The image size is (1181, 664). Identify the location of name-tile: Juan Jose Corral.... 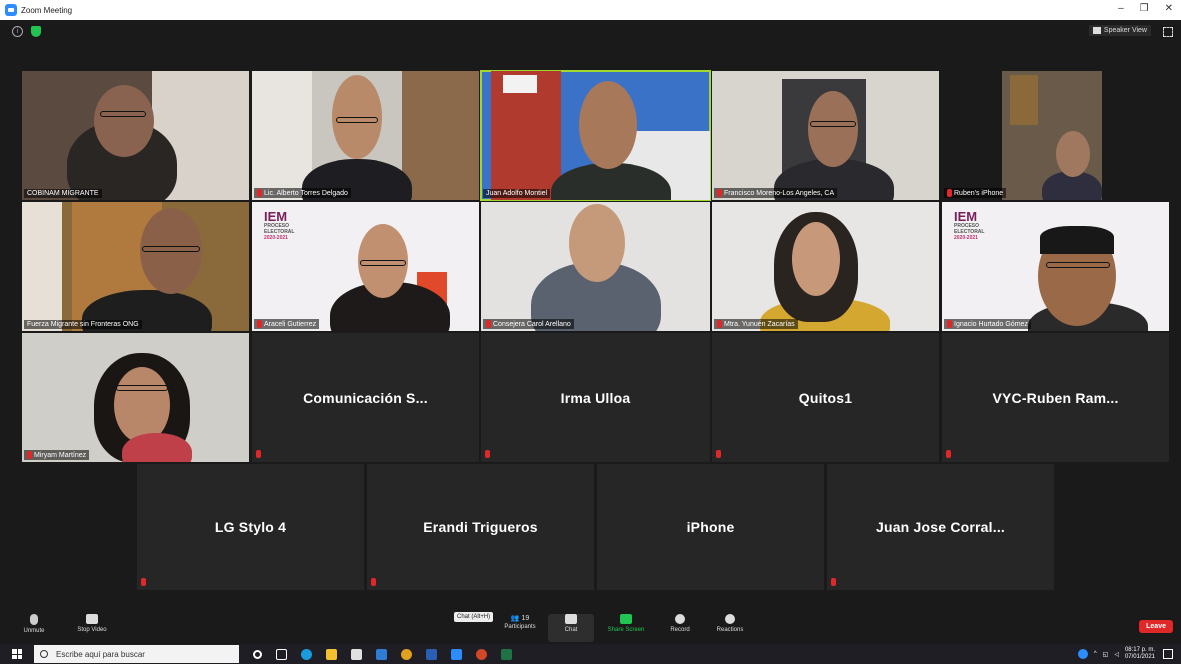
(940, 527).